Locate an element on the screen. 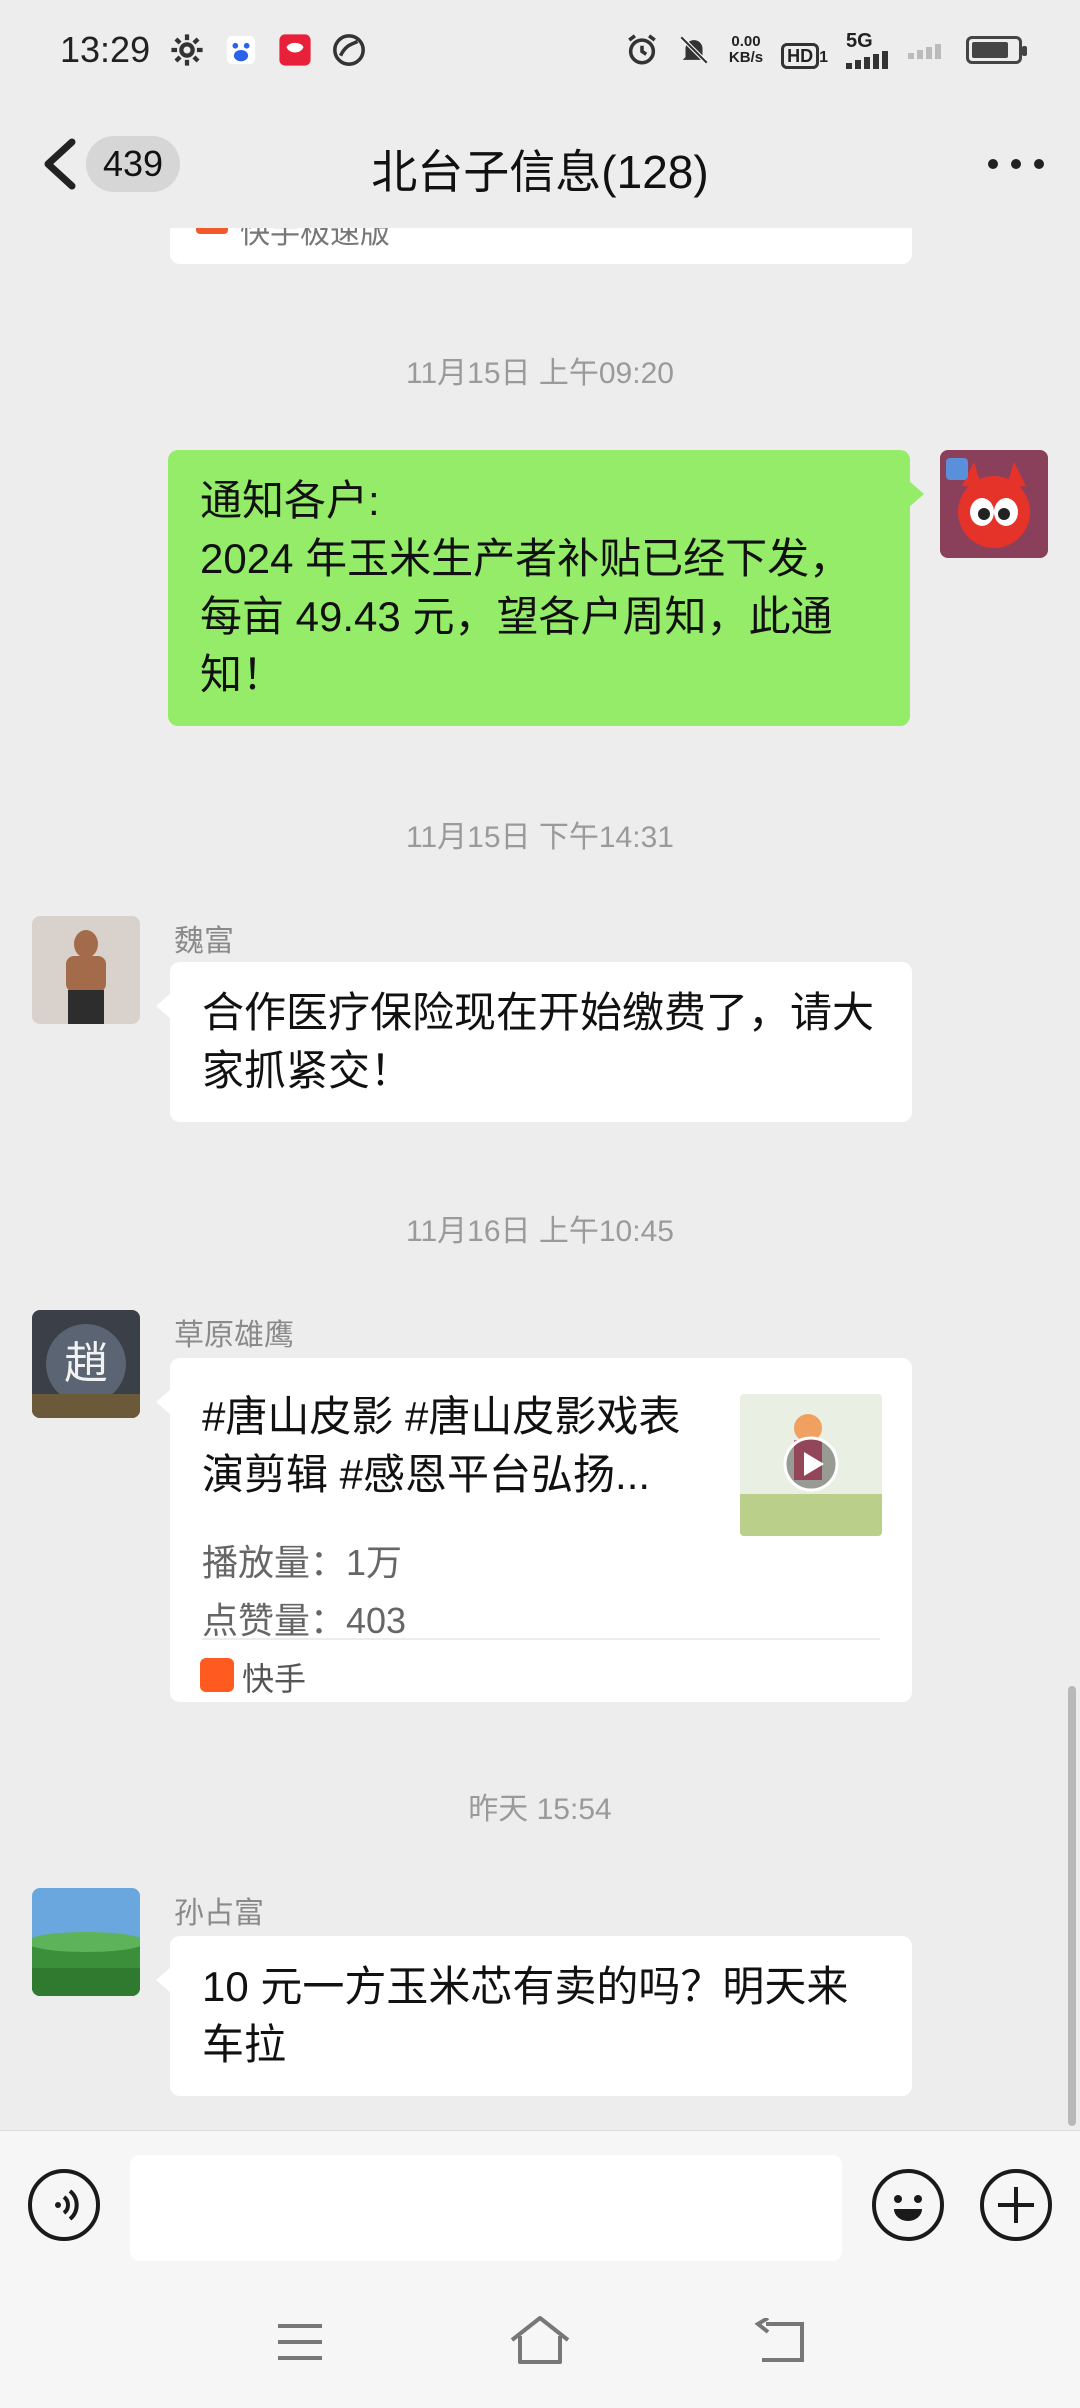  system-navigation-bar is located at coordinates (540, 2344).